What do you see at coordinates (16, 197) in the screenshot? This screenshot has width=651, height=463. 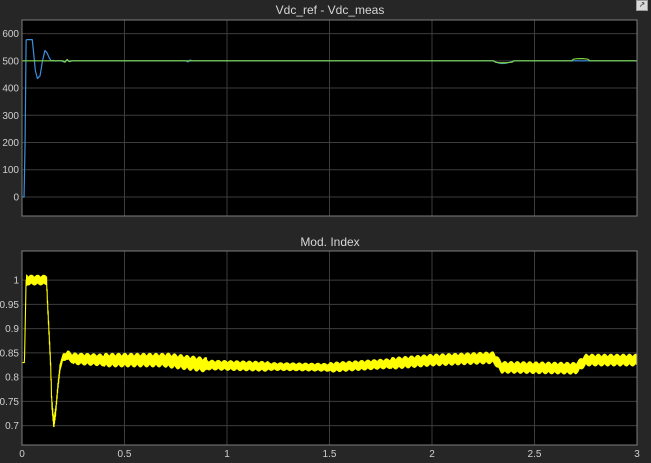 I see `panel-vdc-ytick-label: 0` at bounding box center [16, 197].